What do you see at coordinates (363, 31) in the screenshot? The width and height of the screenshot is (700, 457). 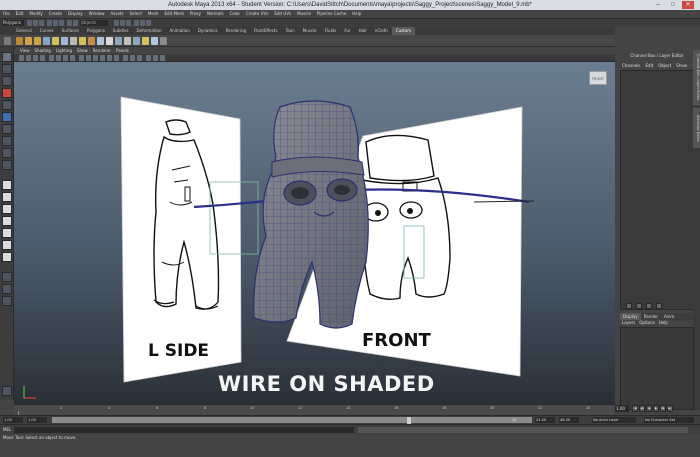 I see `shelf-tab-hair: Hair` at bounding box center [363, 31].